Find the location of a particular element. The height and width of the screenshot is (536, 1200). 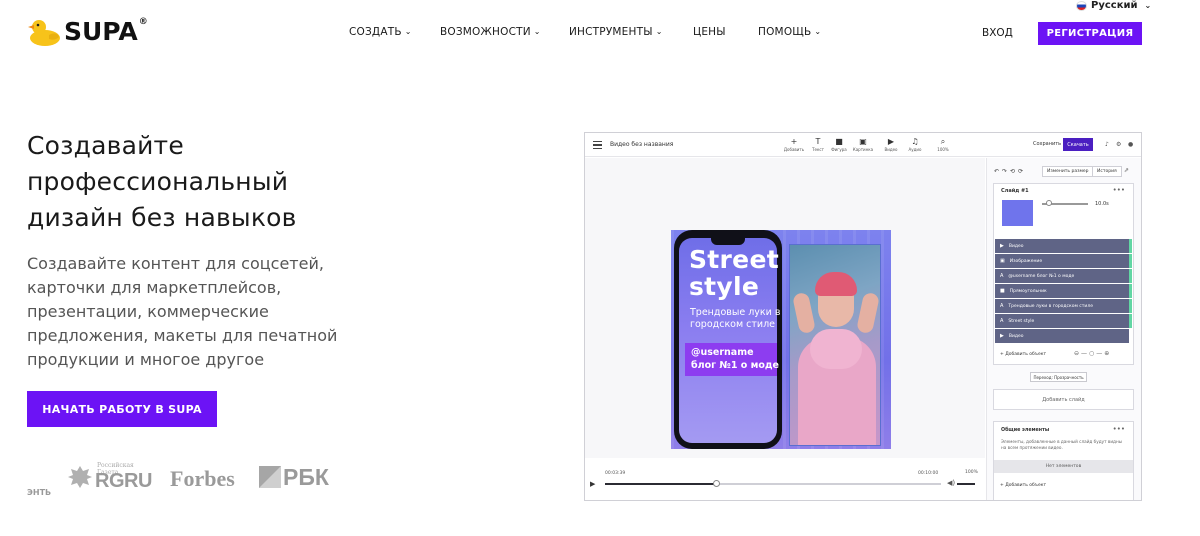

tool-shape: ■ Фигура is located at coordinates (839, 145).